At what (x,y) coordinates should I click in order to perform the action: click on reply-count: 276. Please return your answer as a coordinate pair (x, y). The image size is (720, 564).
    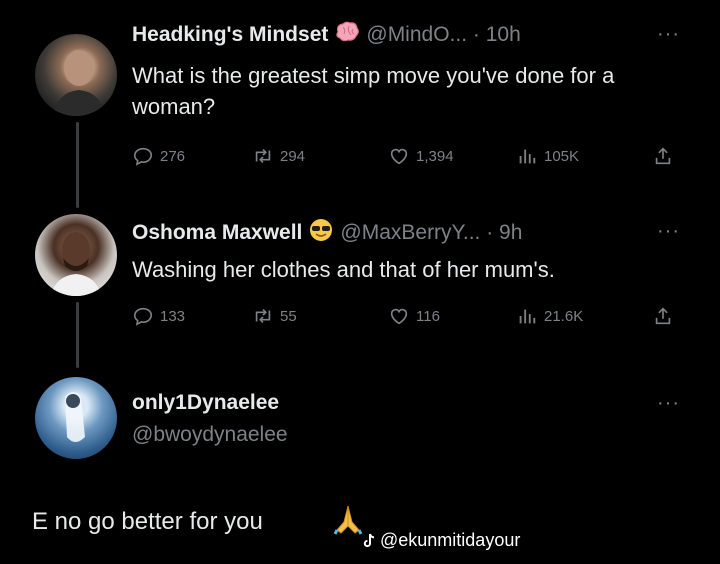
    Looking at the image, I should click on (173, 156).